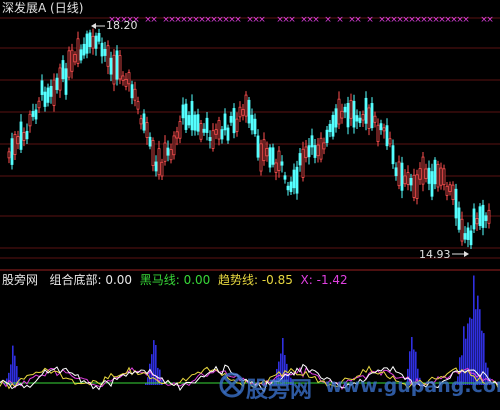 The width and height of the screenshot is (500, 410). Describe the element at coordinates (232, 385) in the screenshot. I see `cross-logo-x` at that location.